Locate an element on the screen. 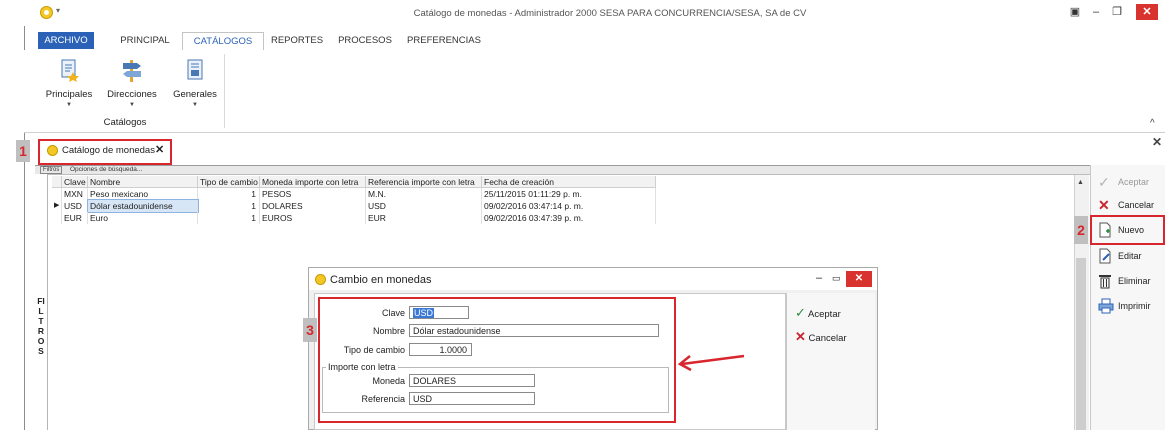 The width and height of the screenshot is (1165, 430). tab-reportes: REPORTES is located at coordinates (297, 40).